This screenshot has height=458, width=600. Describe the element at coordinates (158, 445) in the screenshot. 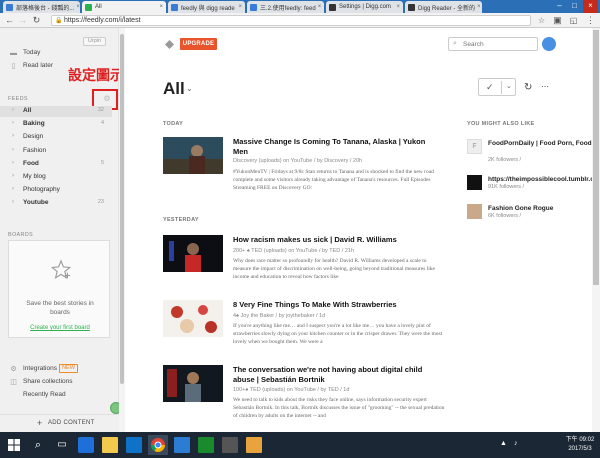

I see `chrome-icon` at that location.